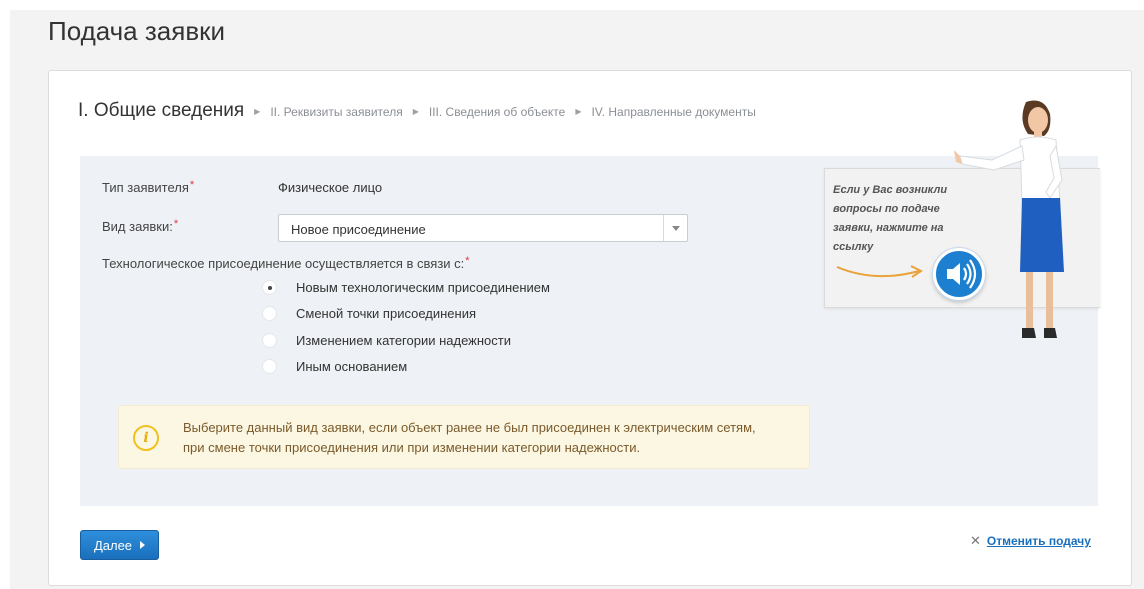 Image resolution: width=1144 pixels, height=589 pixels. Describe the element at coordinates (404, 340) in the screenshot. I see `radio-label: Изменением категории надежности` at that location.